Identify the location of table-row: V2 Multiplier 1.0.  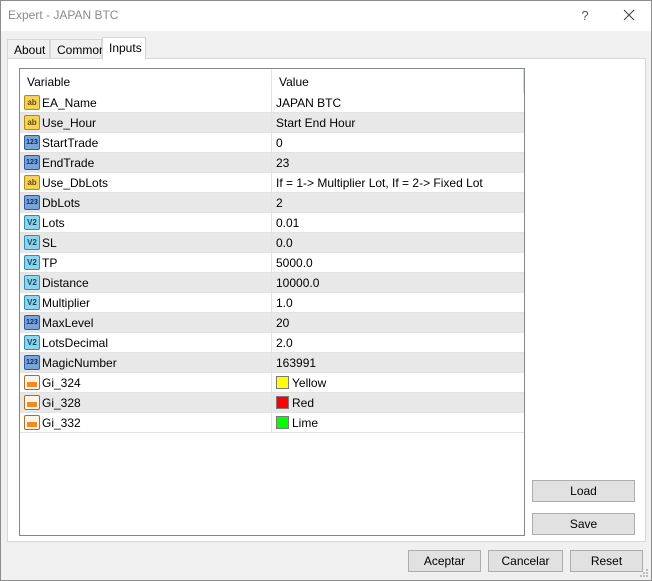
(272, 303).